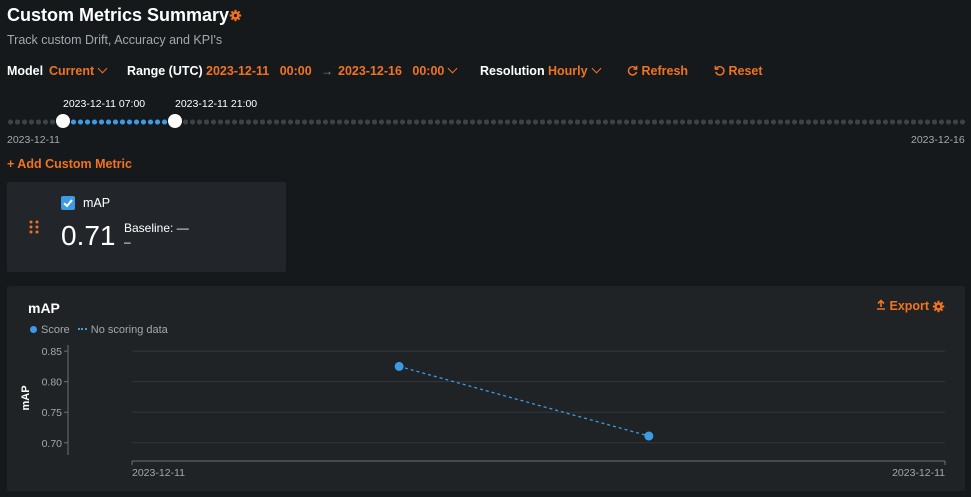 The height and width of the screenshot is (497, 971). Describe the element at coordinates (524, 401) in the screenshot. I see `series-connector-line` at that location.